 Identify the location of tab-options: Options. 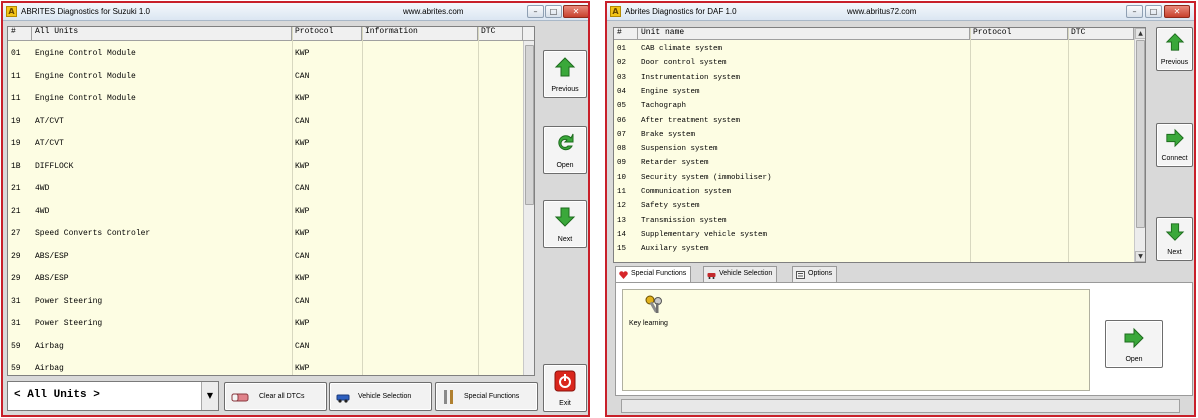
(815, 274).